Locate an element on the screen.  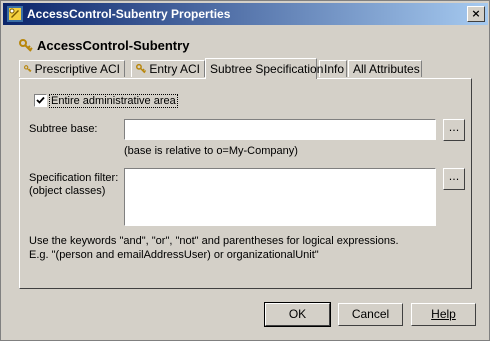
tab-entry-aci: Entry ACI is located at coordinates (168, 68).